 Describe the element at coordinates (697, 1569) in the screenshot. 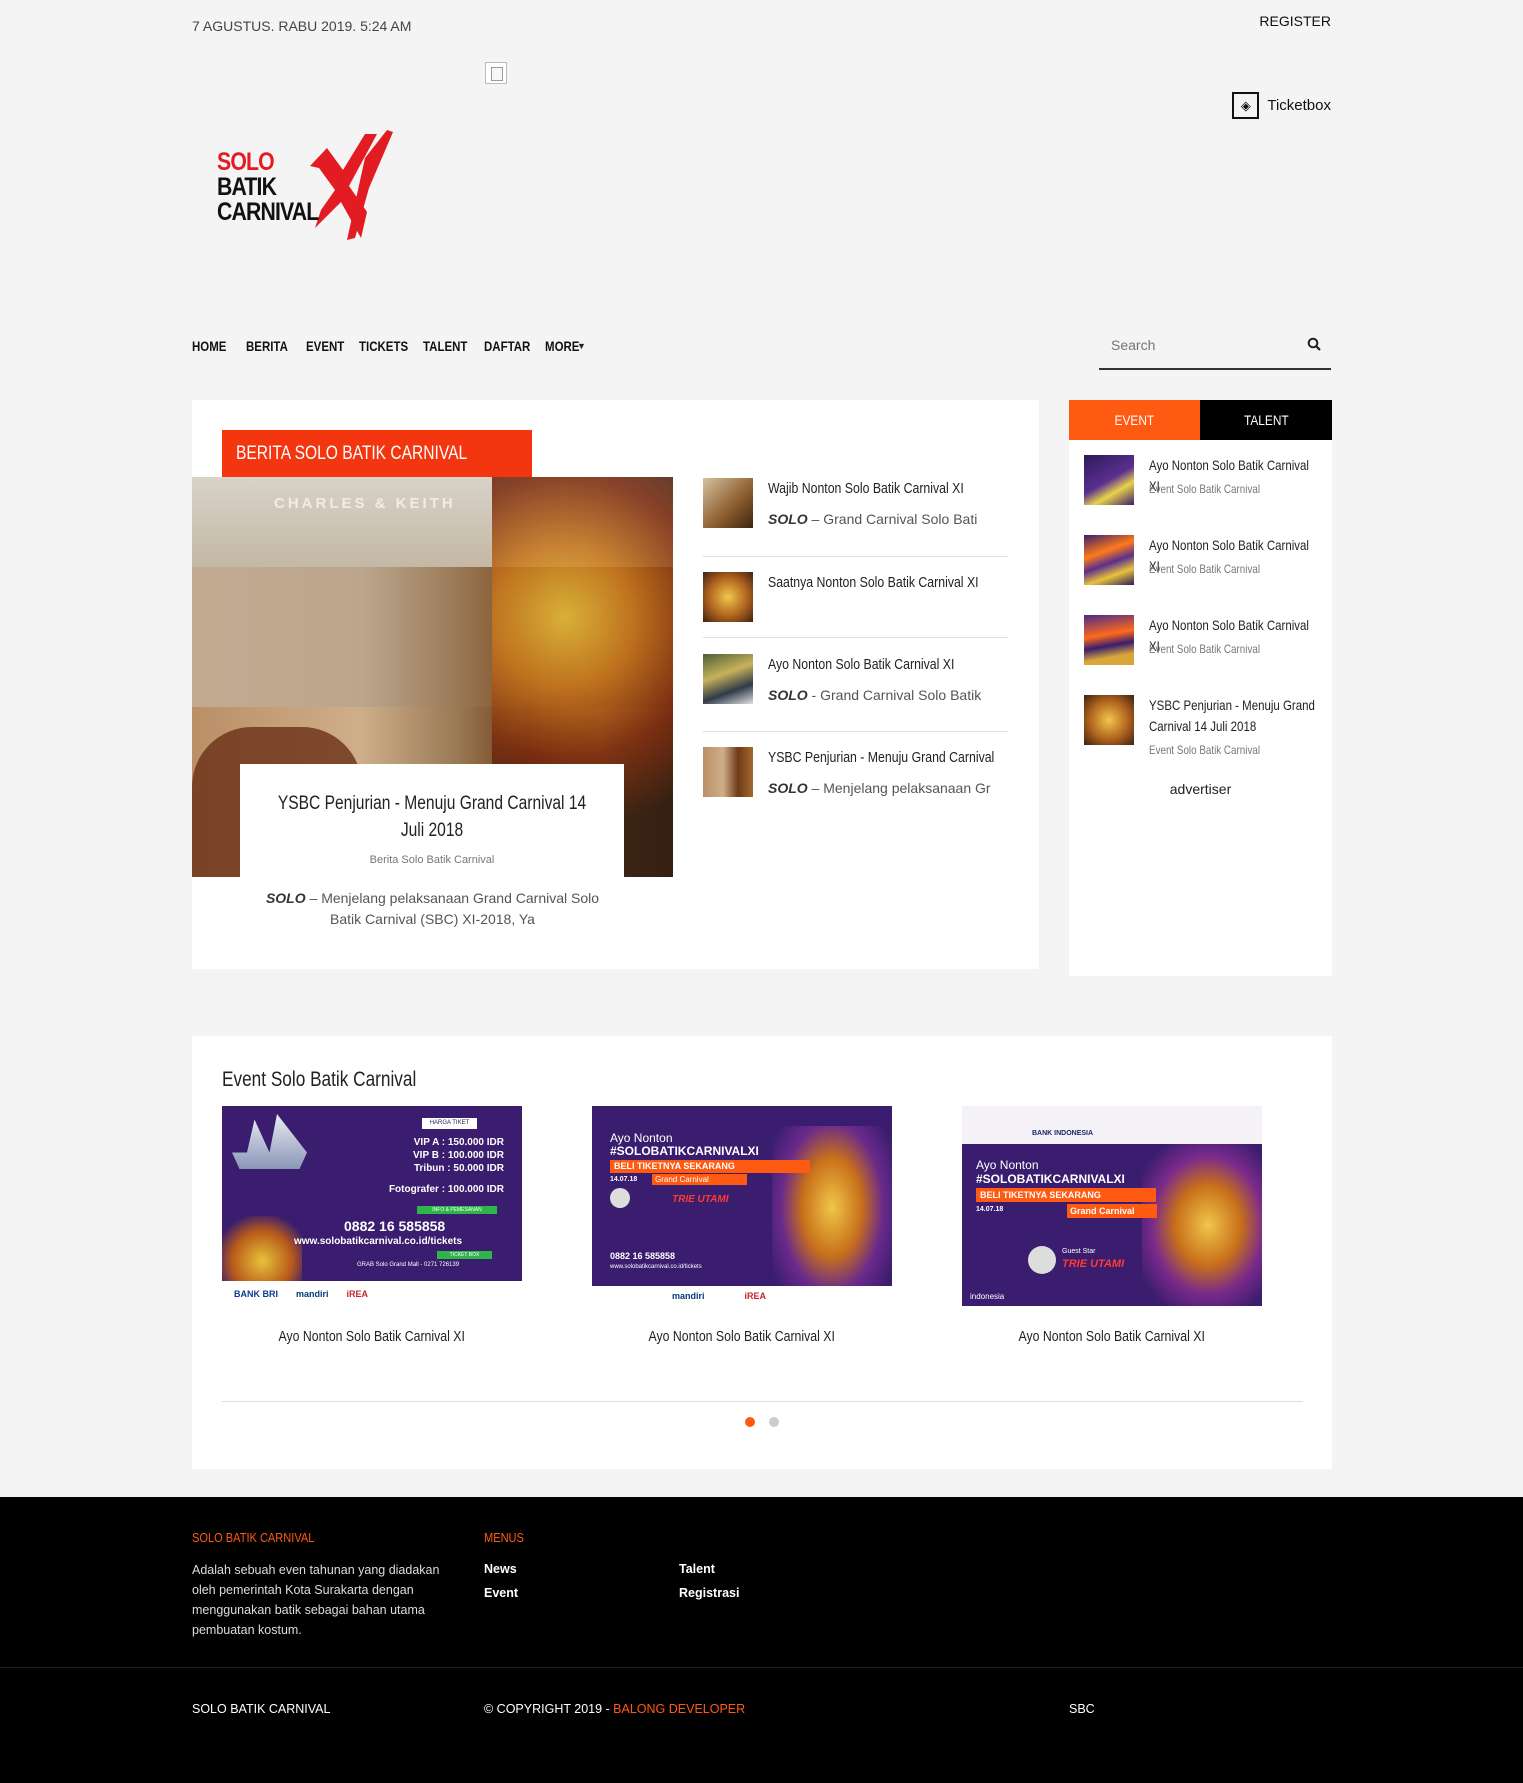

I see `footer-link-talent: Talent` at that location.